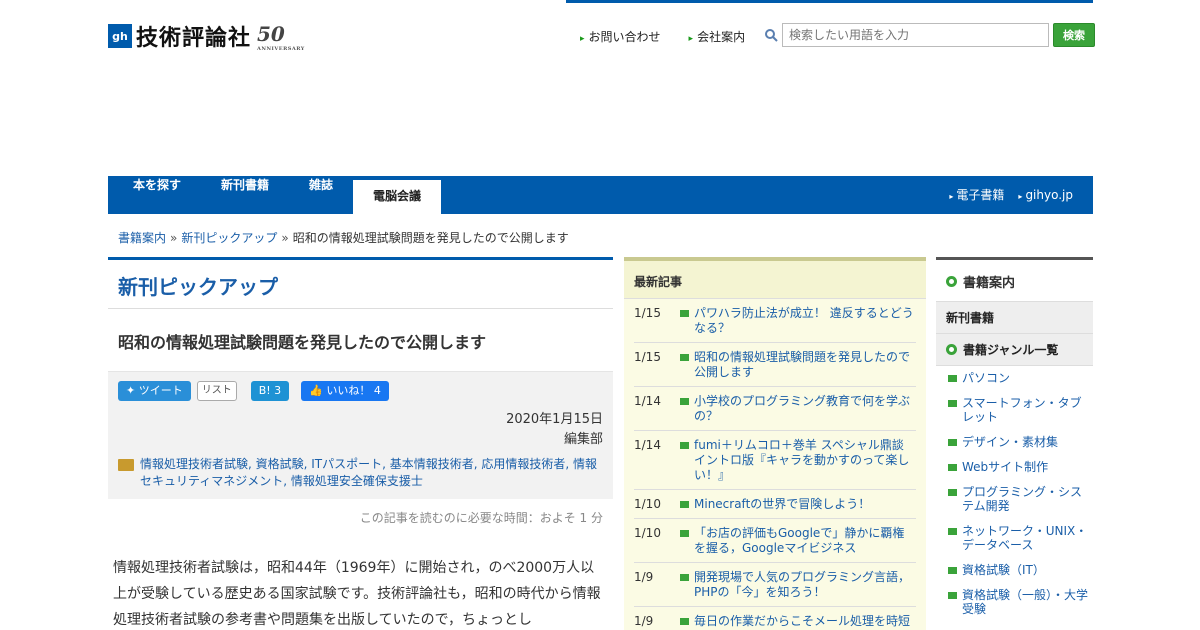 The width and height of the screenshot is (1200, 630). What do you see at coordinates (915, 35) in the screenshot?
I see `search-input` at bounding box center [915, 35].